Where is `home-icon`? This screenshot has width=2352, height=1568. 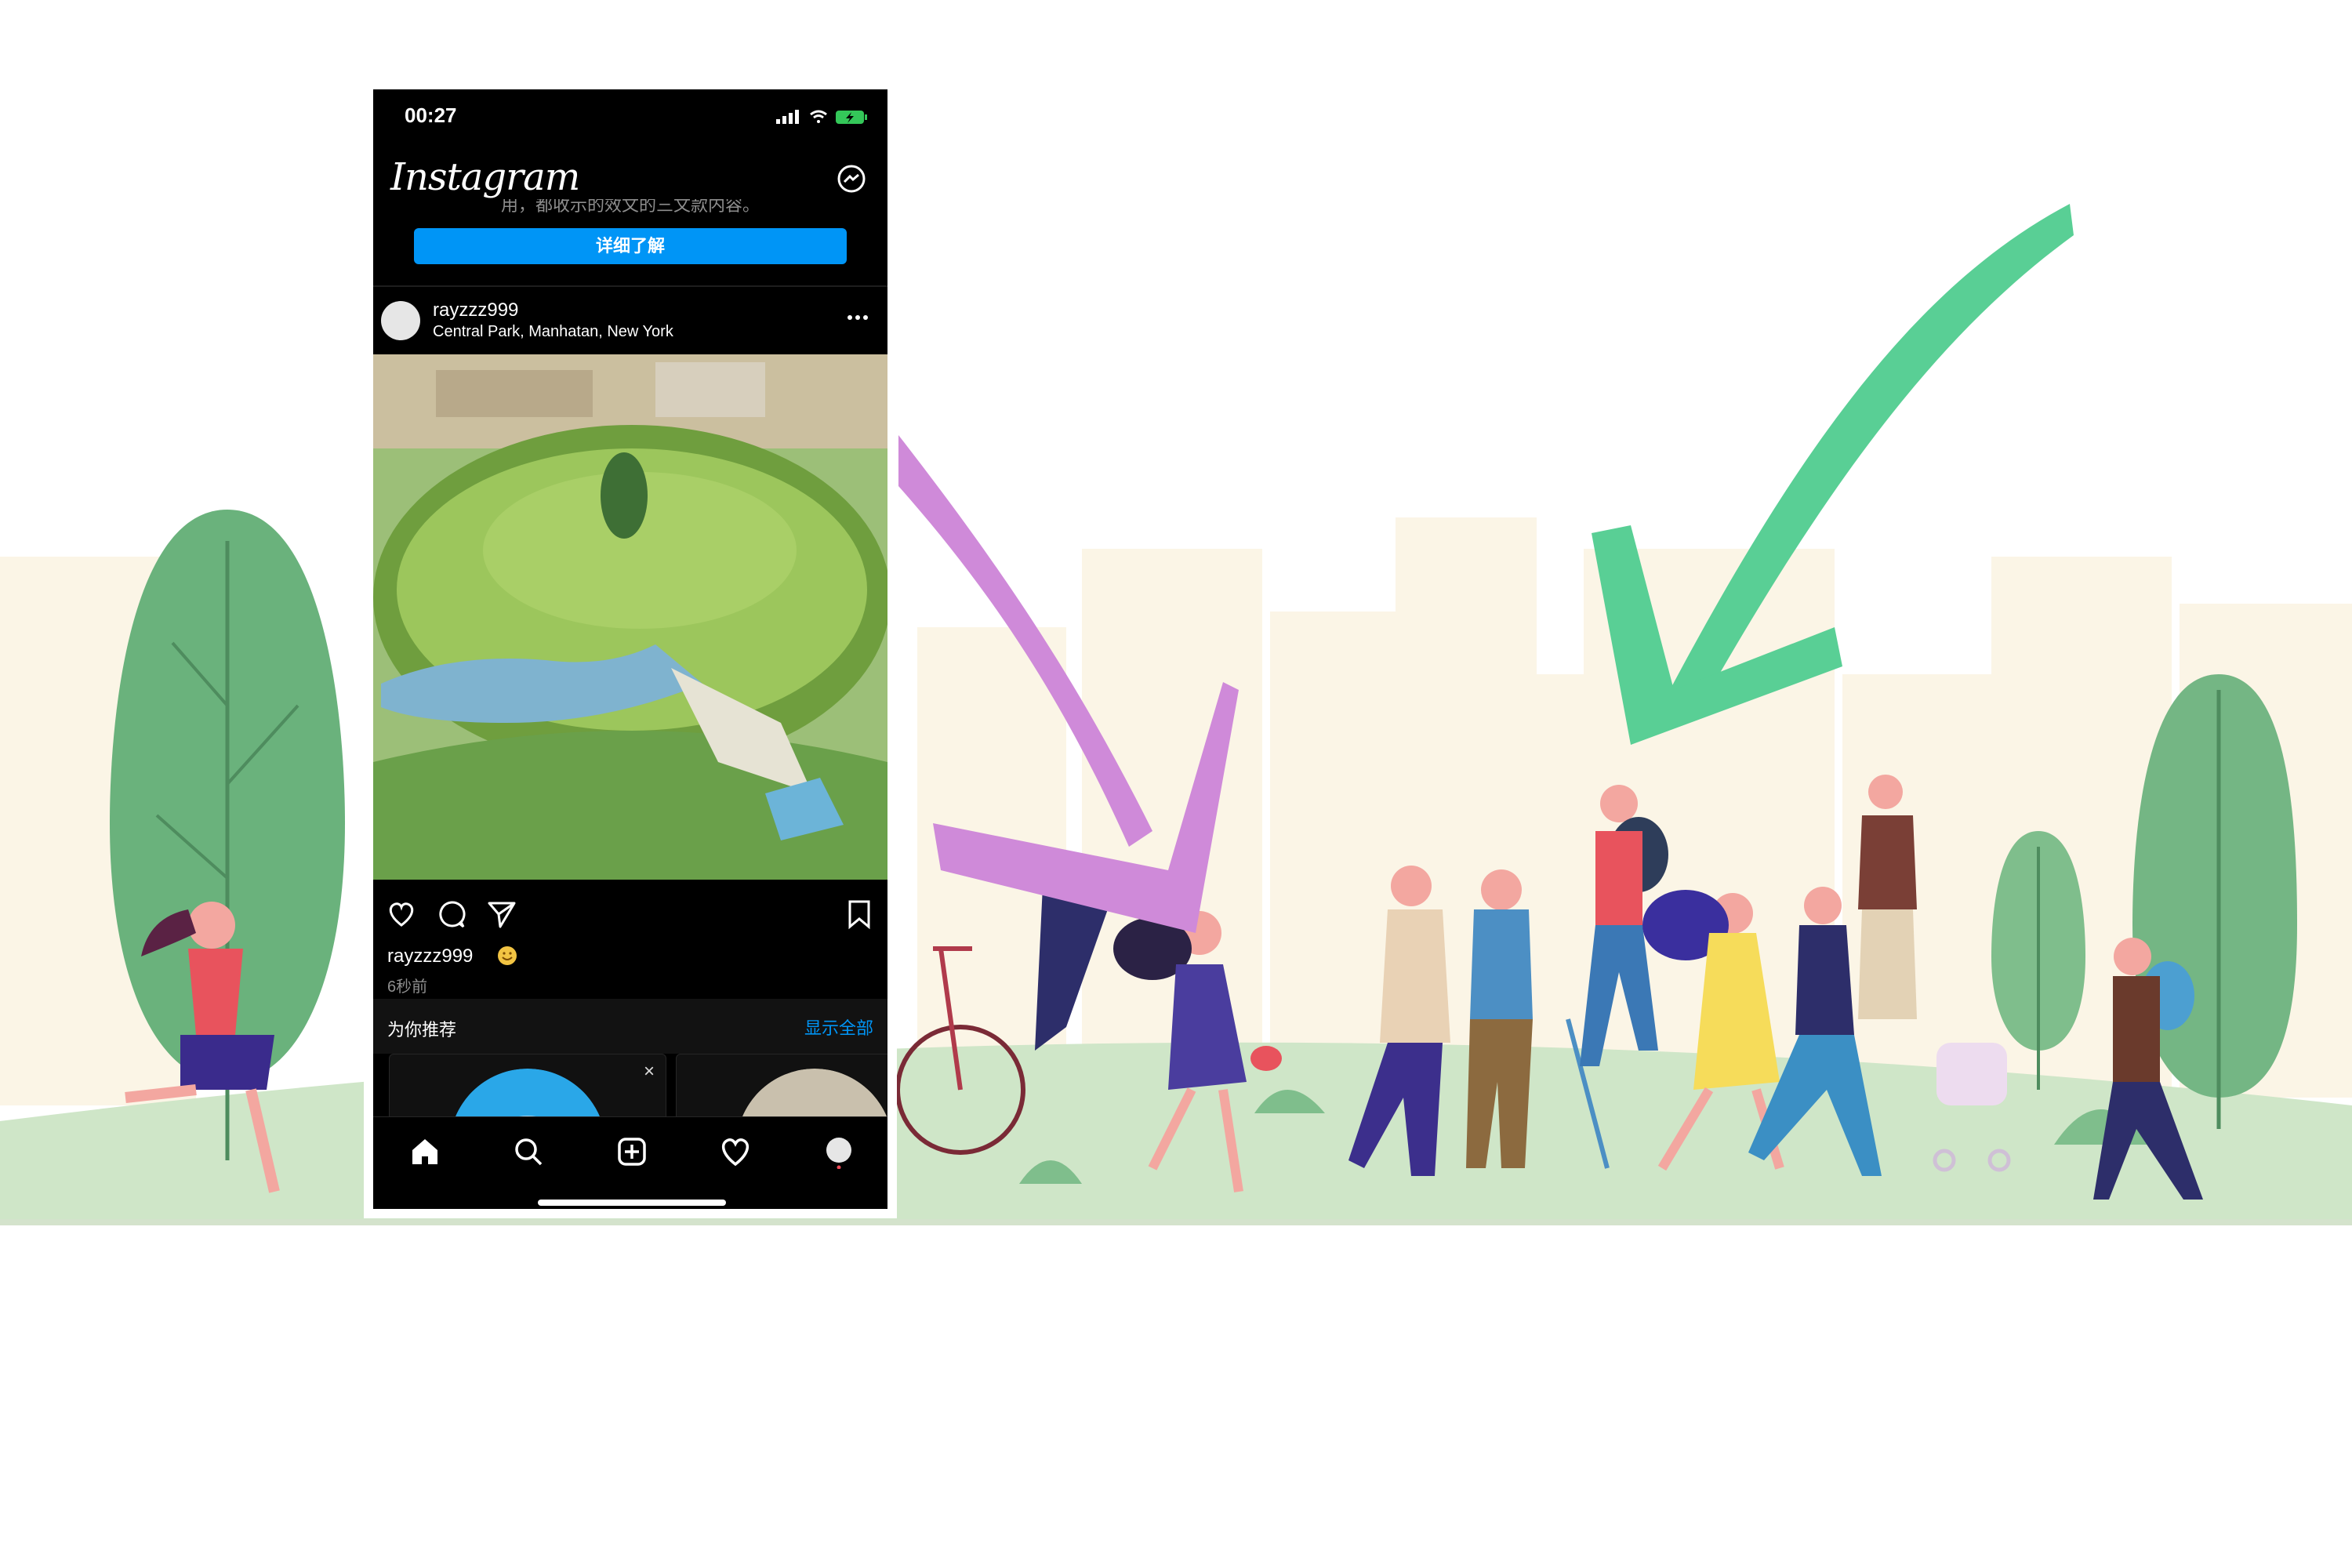 home-icon is located at coordinates (425, 1151).